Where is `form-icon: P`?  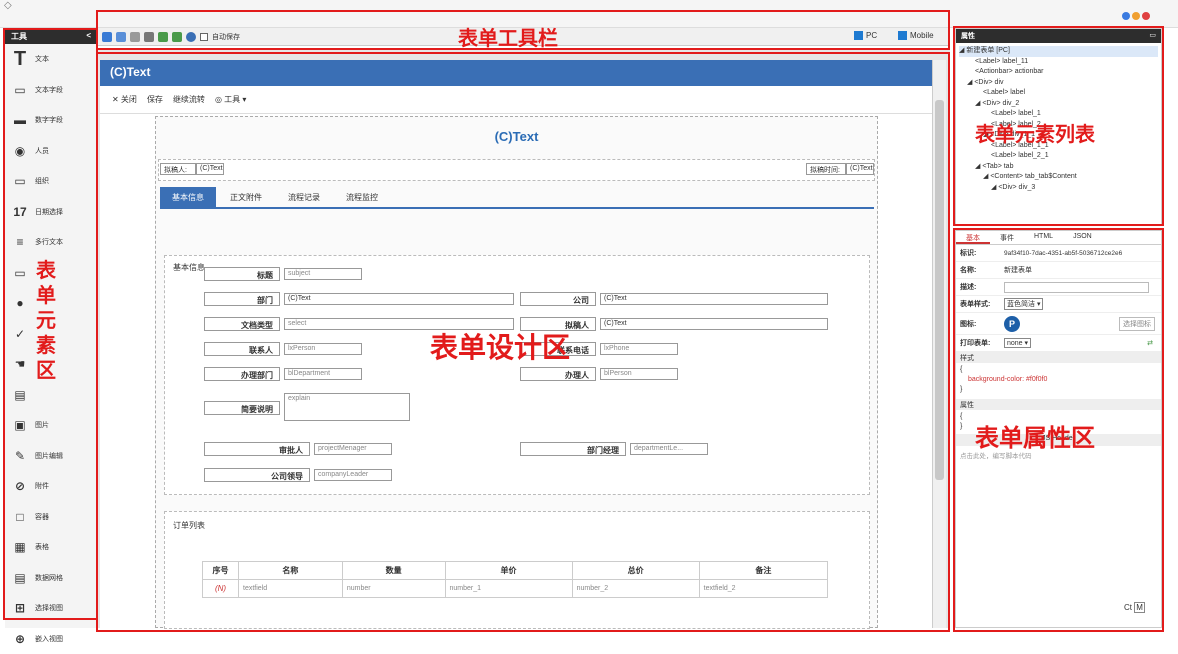
form-icon: P is located at coordinates (1012, 324).